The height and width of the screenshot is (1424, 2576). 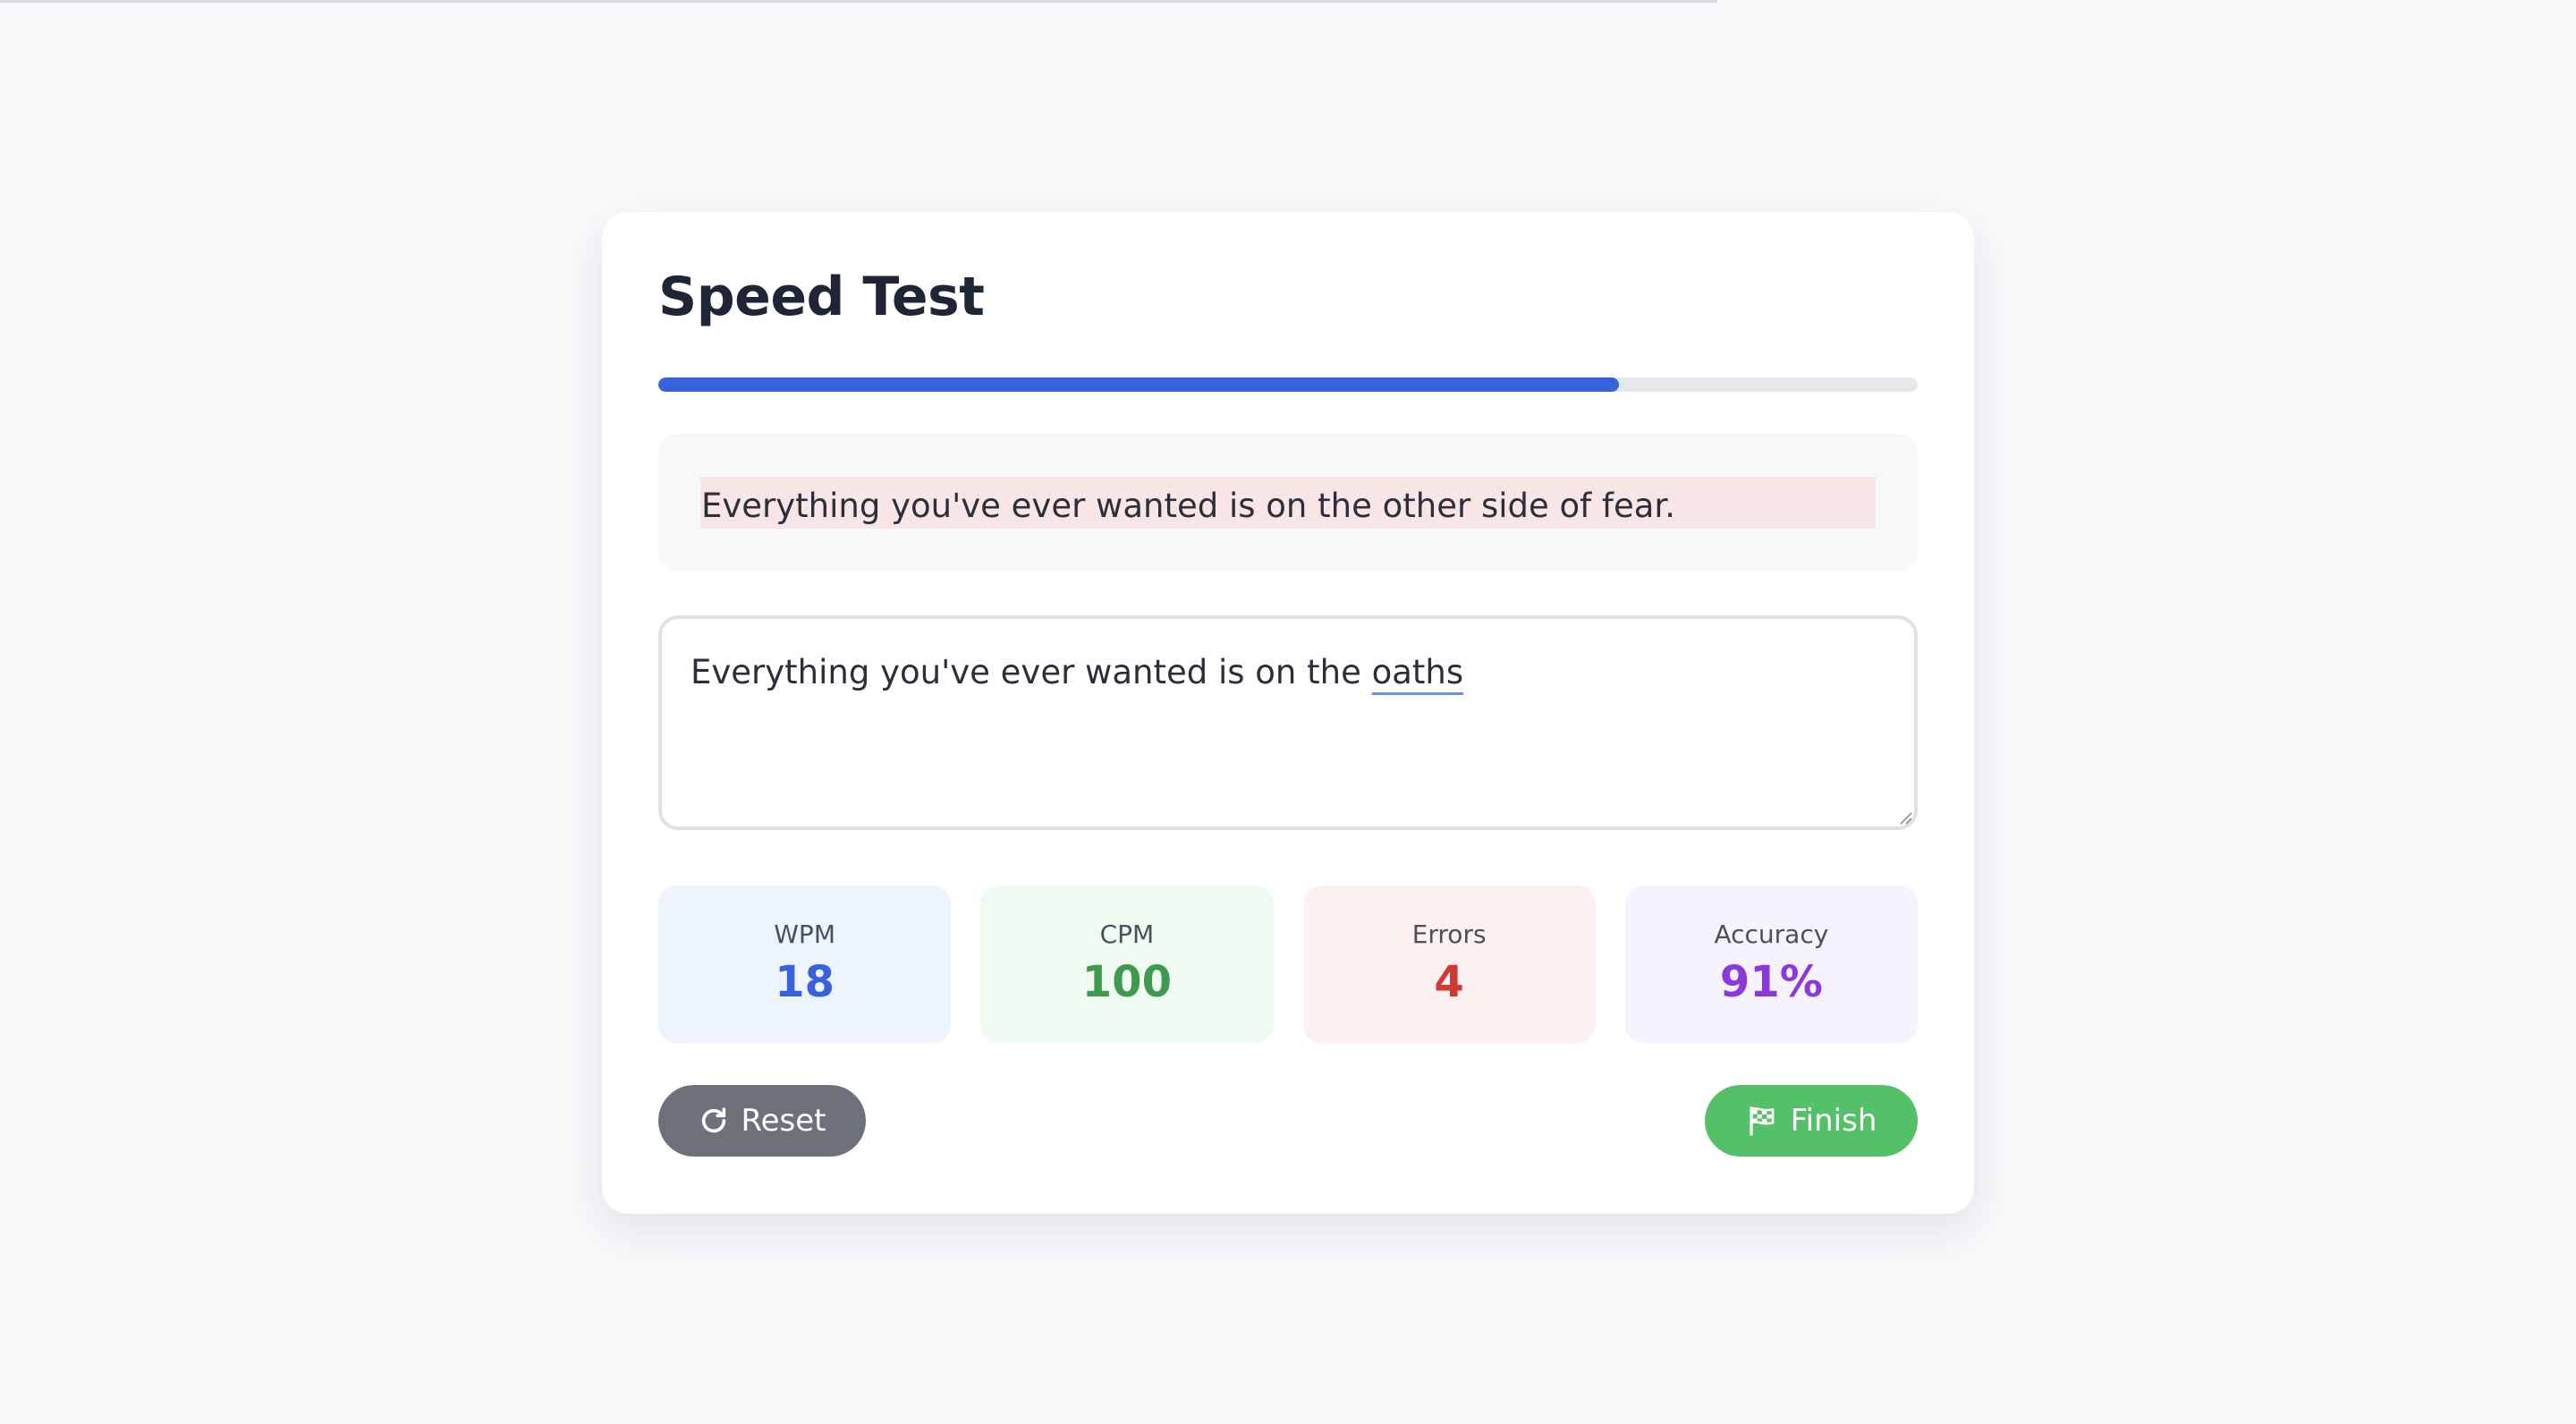 I want to click on stat-cpm: CPM 100, so click(x=1127, y=964).